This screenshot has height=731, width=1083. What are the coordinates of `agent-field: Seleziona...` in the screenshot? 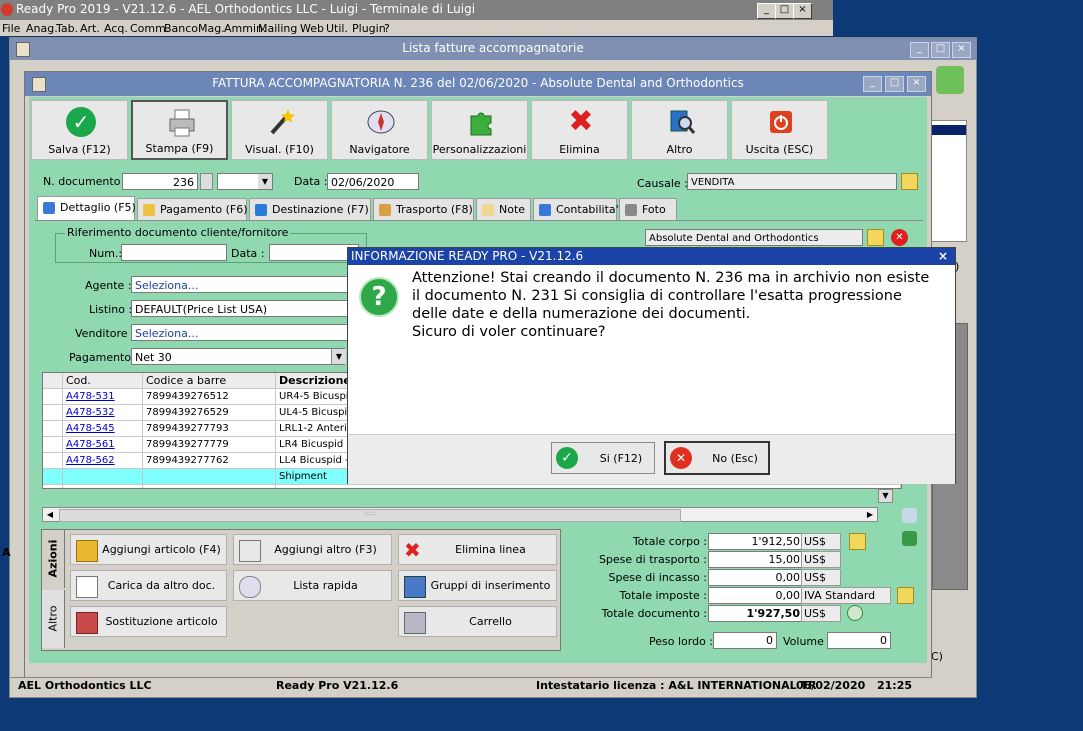 It's located at (243, 284).